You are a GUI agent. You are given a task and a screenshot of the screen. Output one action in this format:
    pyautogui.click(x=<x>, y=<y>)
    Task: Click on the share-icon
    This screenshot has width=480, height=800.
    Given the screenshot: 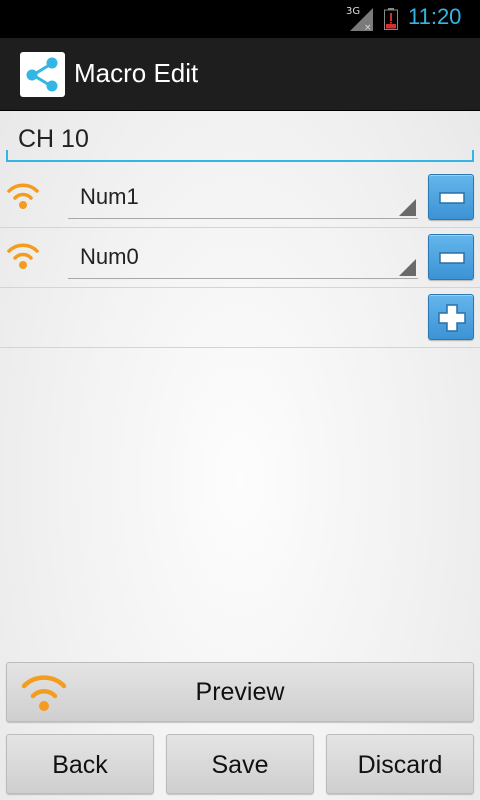 What is the action you would take?
    pyautogui.click(x=42, y=74)
    